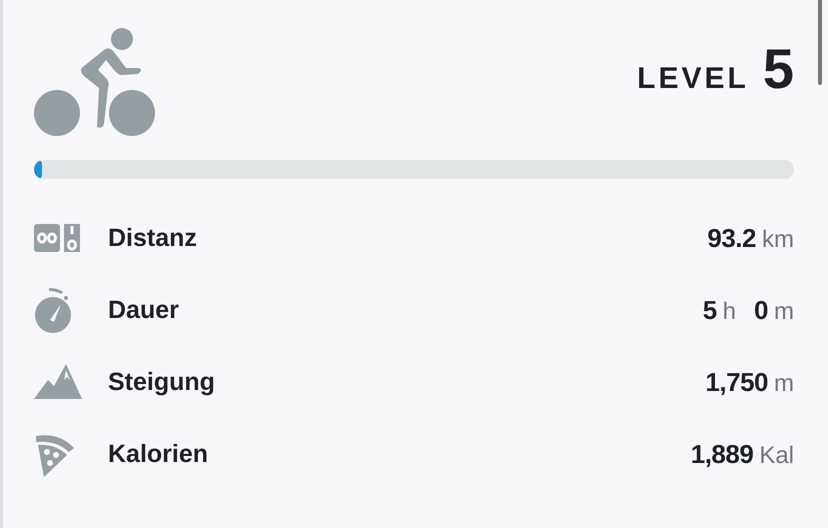 This screenshot has width=828, height=528. Describe the element at coordinates (722, 454) in the screenshot. I see `stat-value: 1,889` at that location.